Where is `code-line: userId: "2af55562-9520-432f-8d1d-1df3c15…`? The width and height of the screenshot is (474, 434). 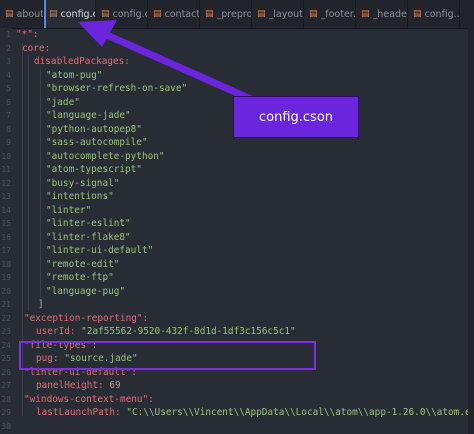
code-line: userId: "2af55562-9520-432f-8d1d-1df3c15… is located at coordinates (166, 332).